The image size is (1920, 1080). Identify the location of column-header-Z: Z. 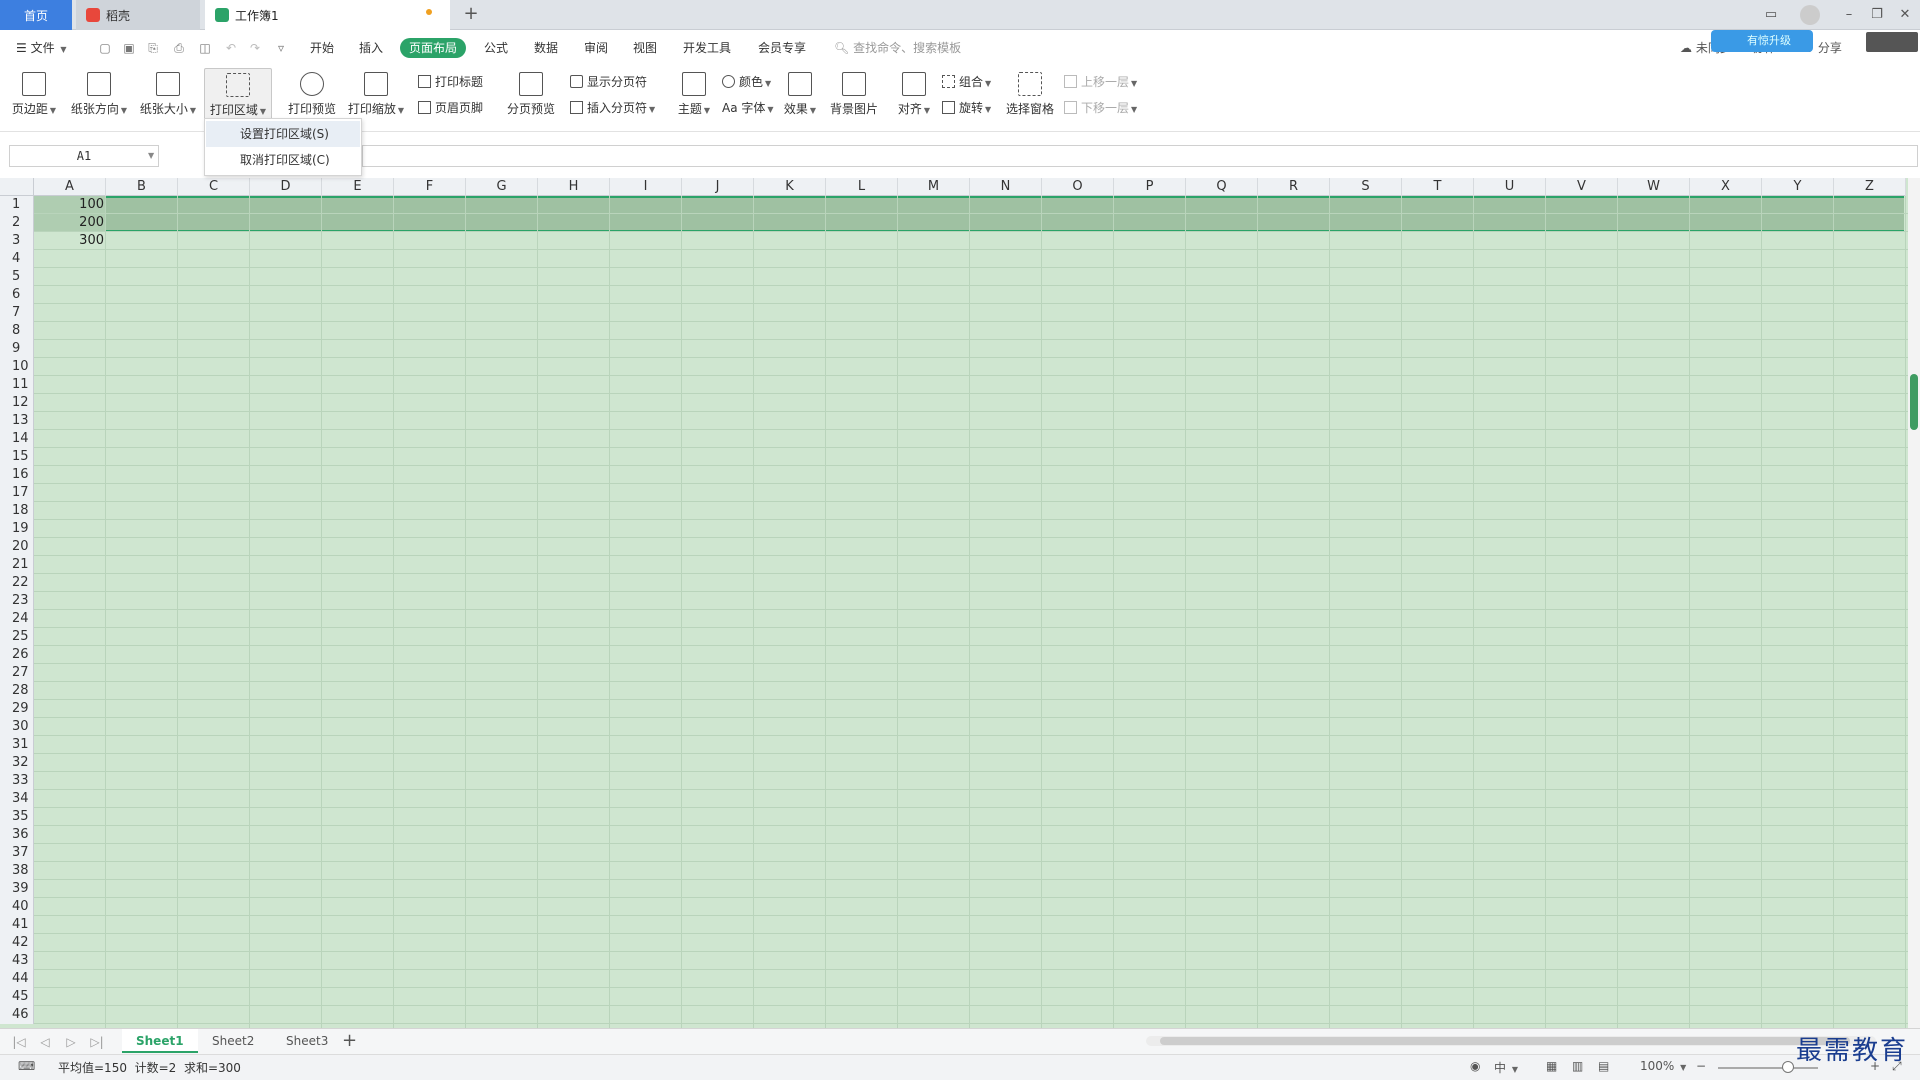
(1870, 187).